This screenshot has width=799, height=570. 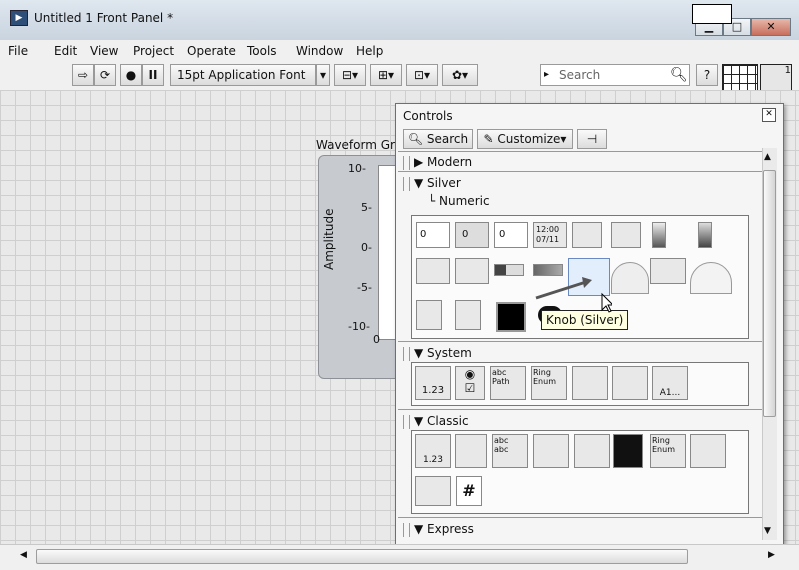 I want to click on pause-icon: II, so click(x=153, y=75).